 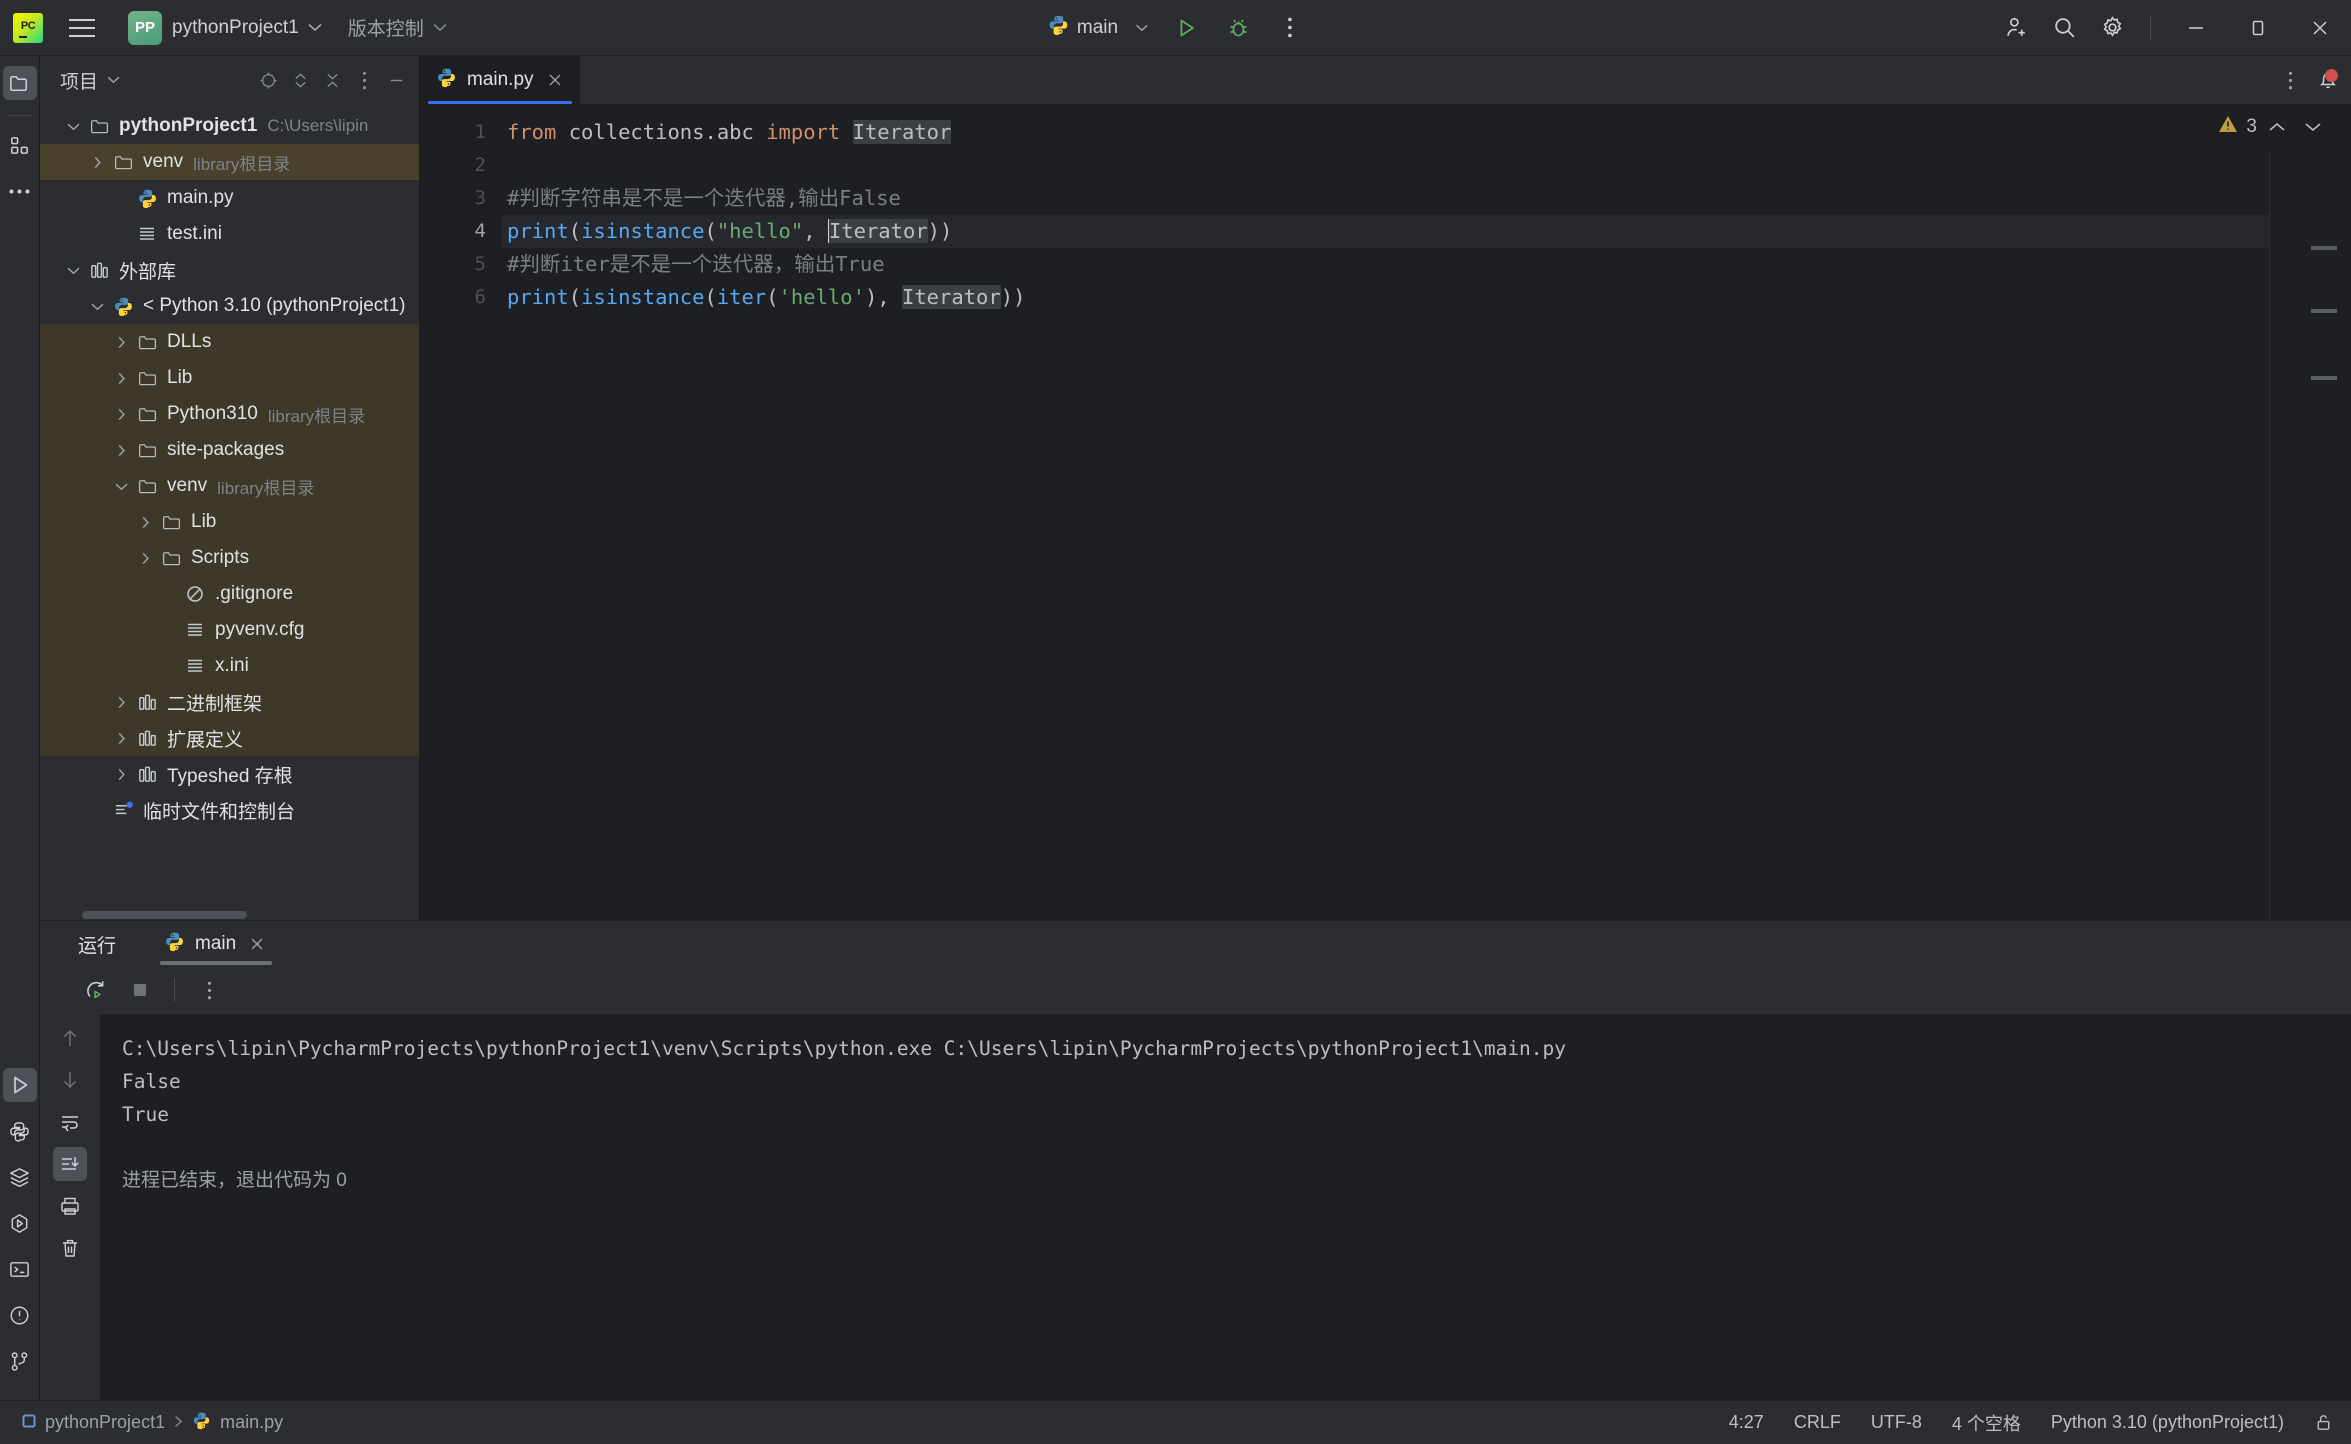 What do you see at coordinates (1817, 1422) in the screenshot?
I see `line-separator: CRLF` at bounding box center [1817, 1422].